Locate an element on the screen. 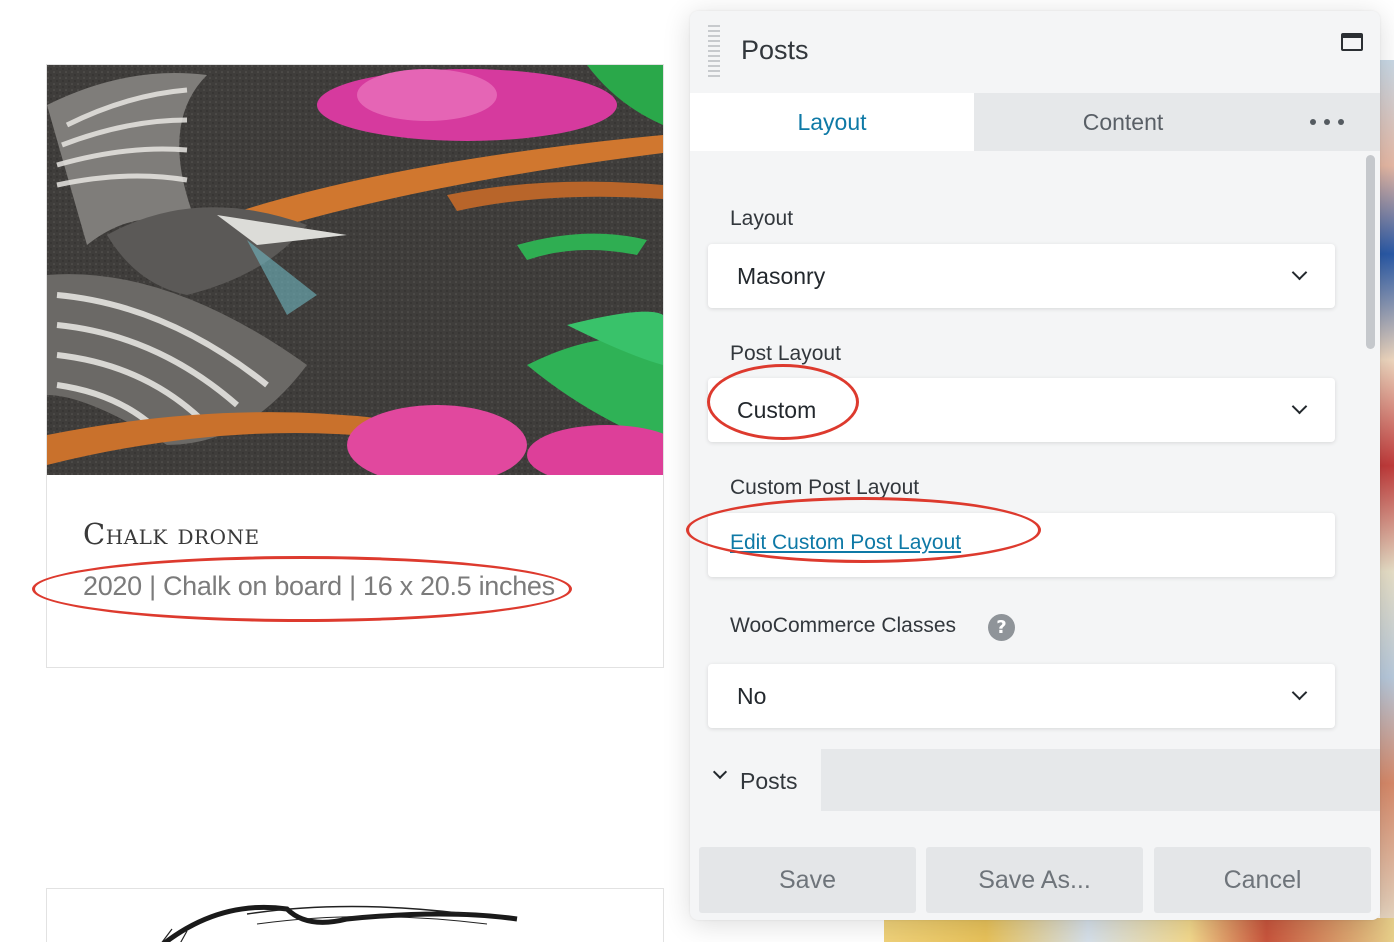 This screenshot has height=942, width=1394. drag-handle-icon is located at coordinates (714, 51).